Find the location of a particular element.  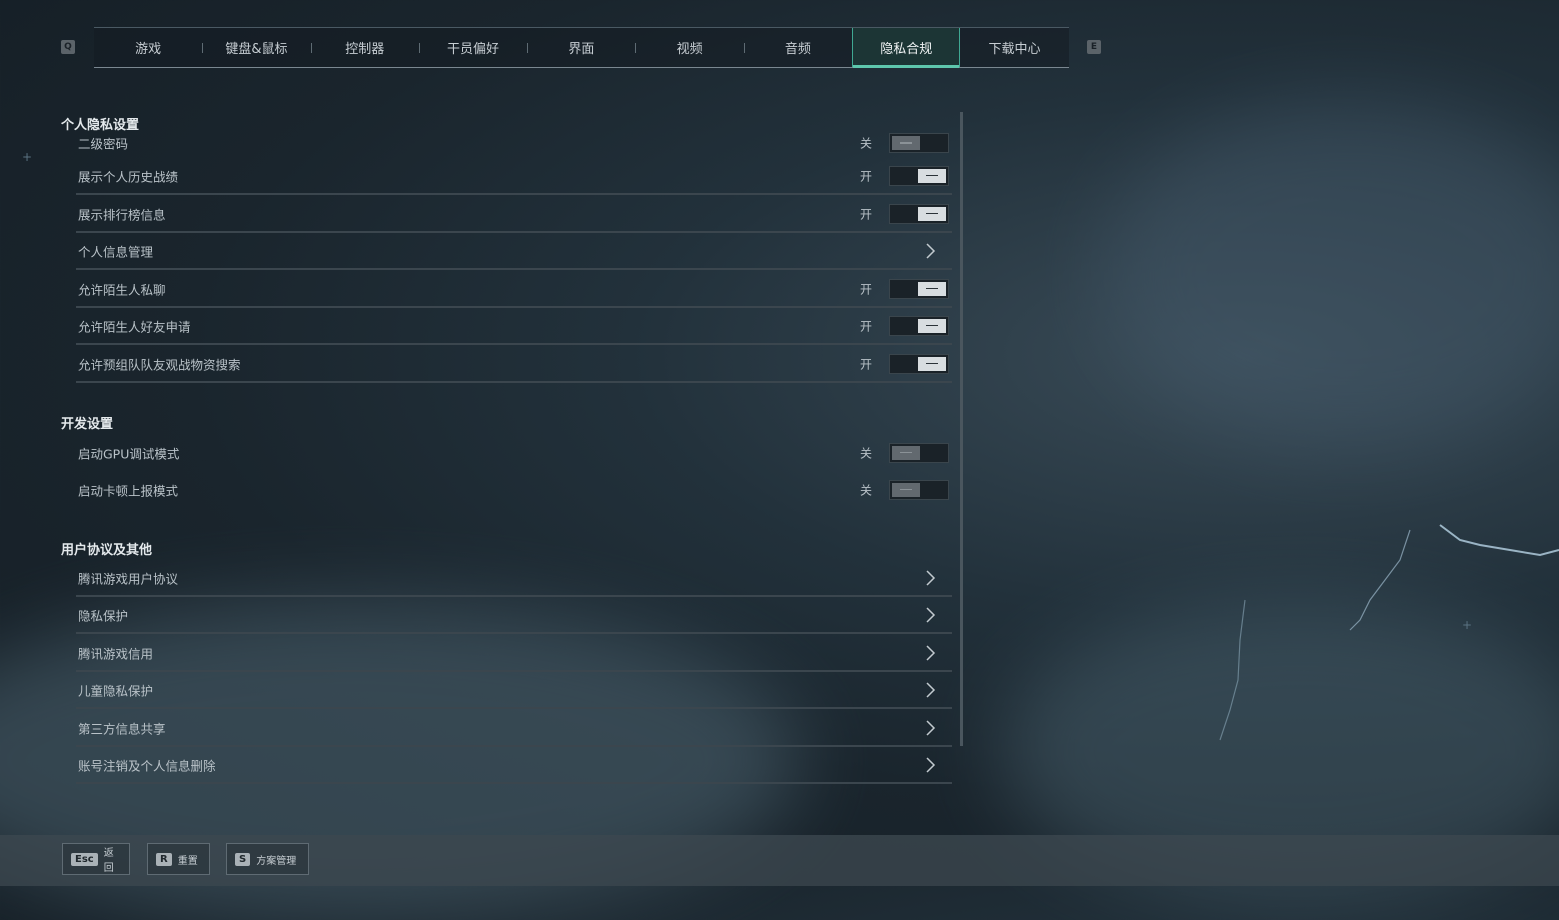

setting-row-show-leaderboard: 展示排行榜信息 开 is located at coordinates (514, 214).